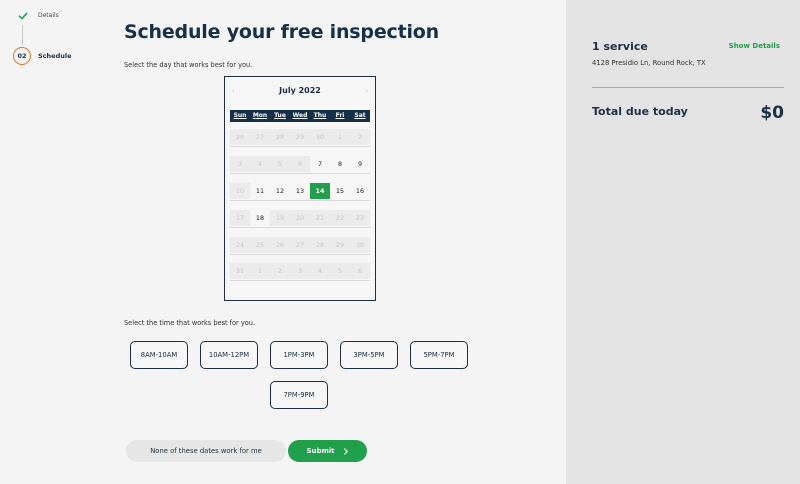 Image resolution: width=800 pixels, height=484 pixels. I want to click on calendar-week-row: 17 18 19 20 21 22 23, so click(300, 218).